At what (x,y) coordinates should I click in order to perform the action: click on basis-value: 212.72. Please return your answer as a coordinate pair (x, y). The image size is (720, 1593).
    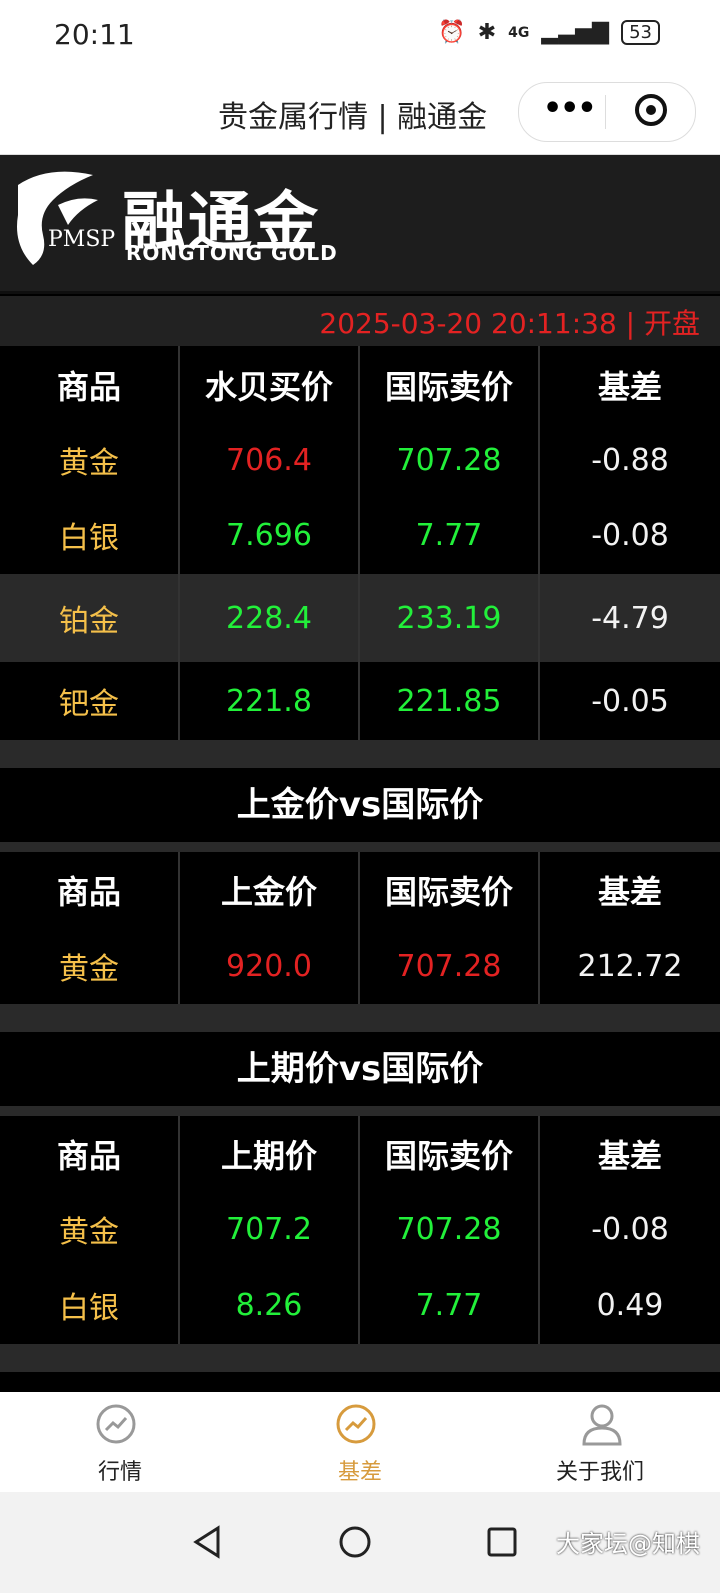
    Looking at the image, I should click on (630, 966).